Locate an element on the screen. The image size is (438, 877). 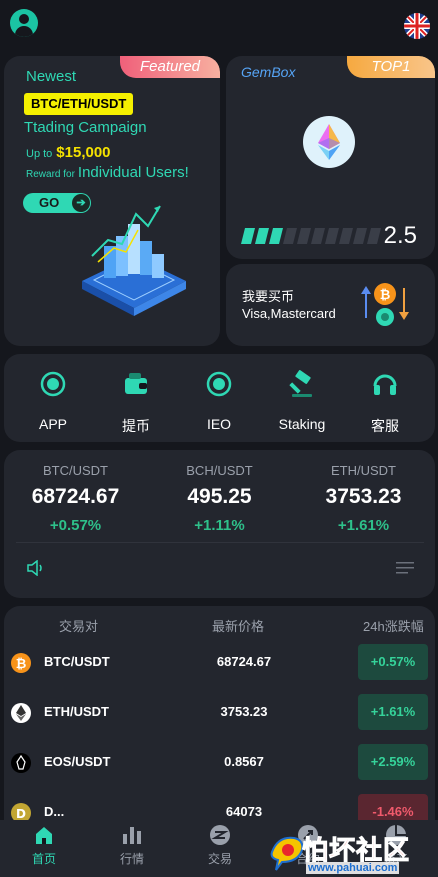
campaign-title: Ttading Campaign is located at coordinates (85, 127).